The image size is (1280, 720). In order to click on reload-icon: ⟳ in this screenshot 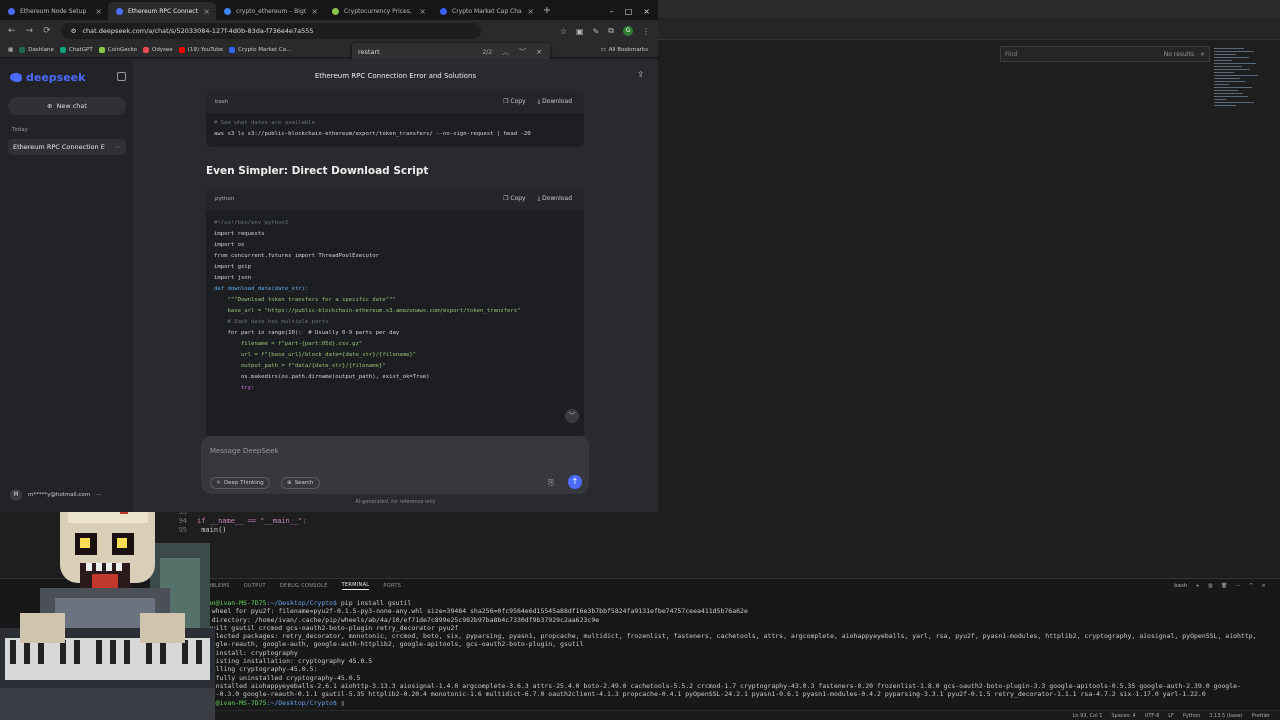, I will do `click(47, 31)`.